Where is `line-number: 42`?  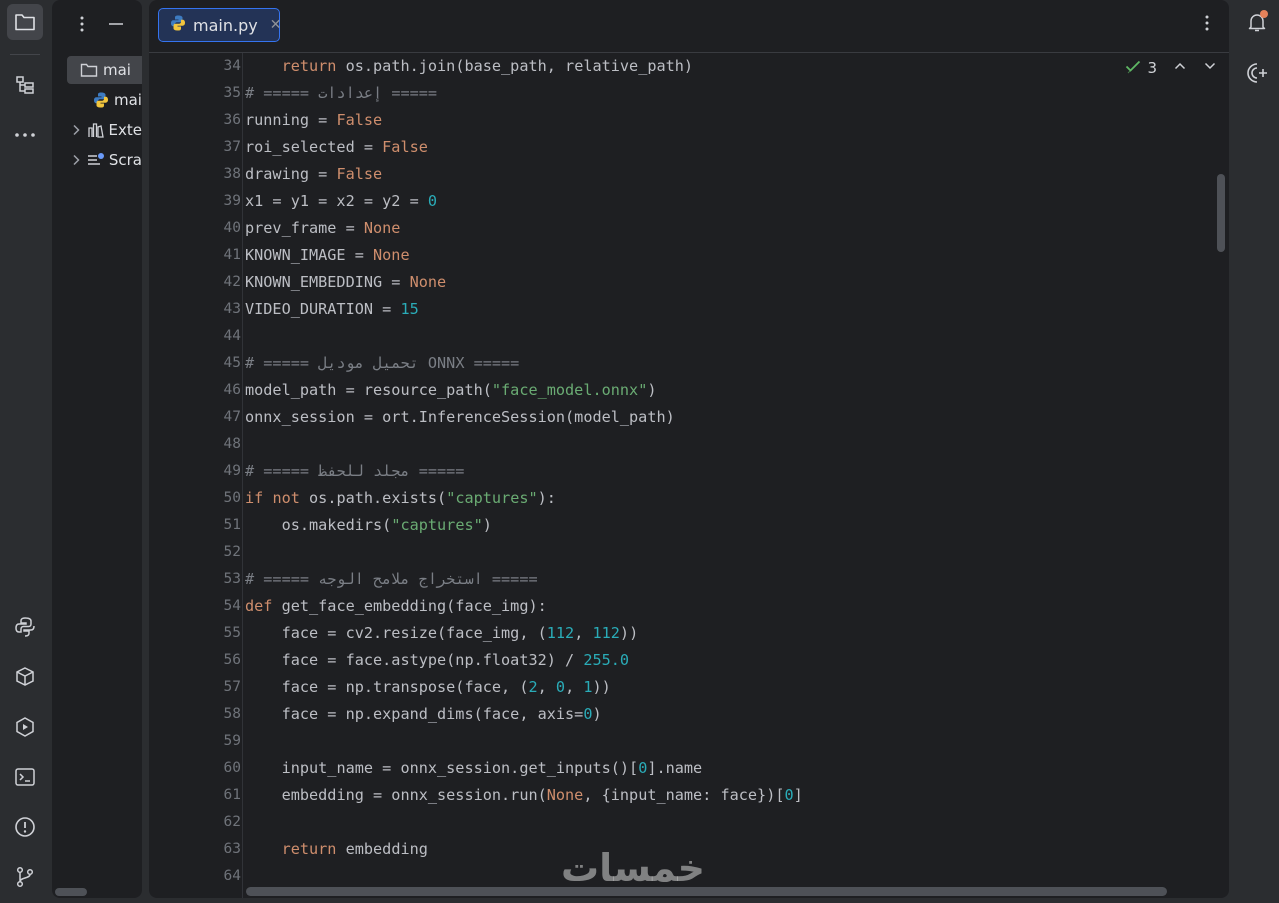 line-number: 42 is located at coordinates (232, 282).